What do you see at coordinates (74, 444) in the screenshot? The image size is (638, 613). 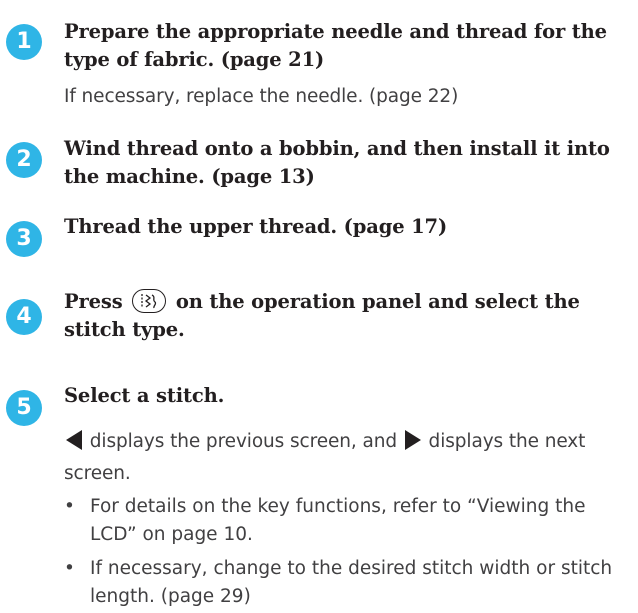 I see `left-triangle-icon` at bounding box center [74, 444].